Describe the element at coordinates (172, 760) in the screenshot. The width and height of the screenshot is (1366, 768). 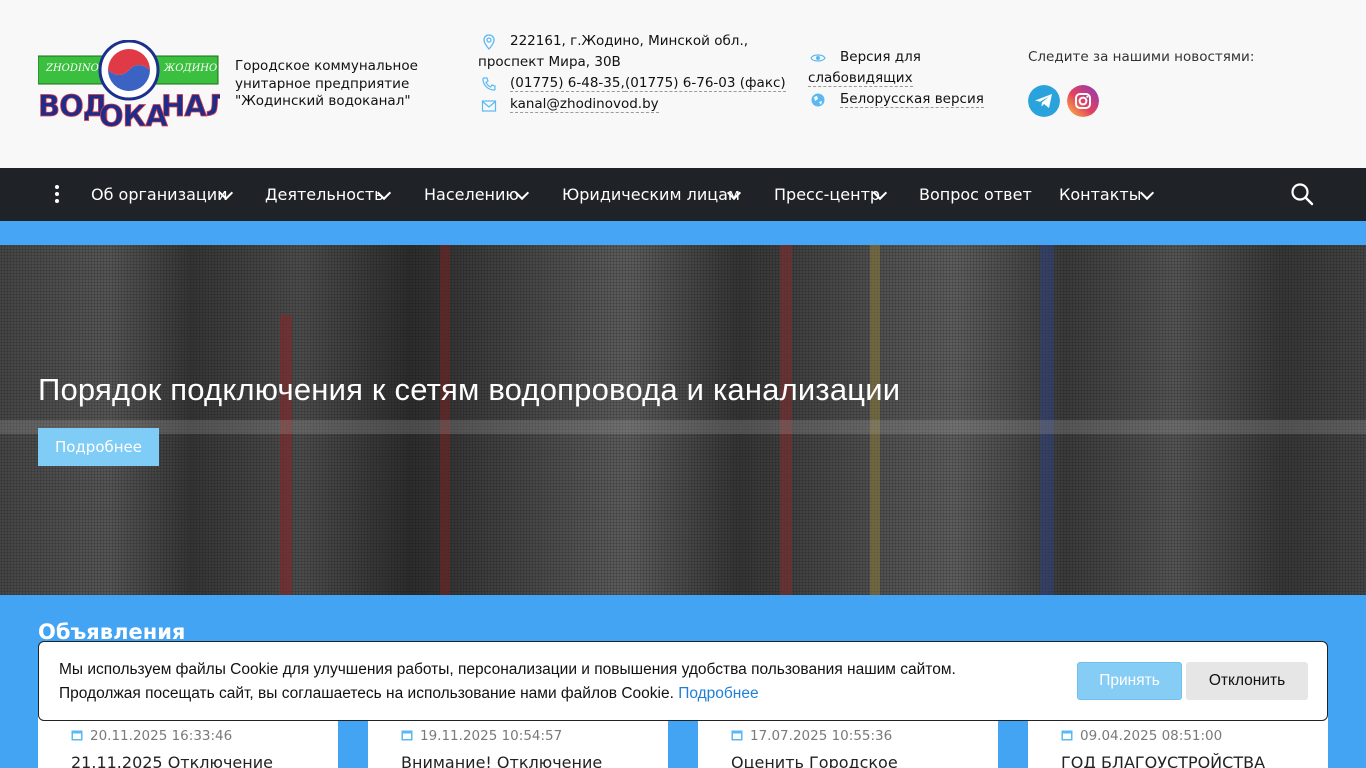
I see `announcement-title: 21.11.2025 Отключение` at that location.